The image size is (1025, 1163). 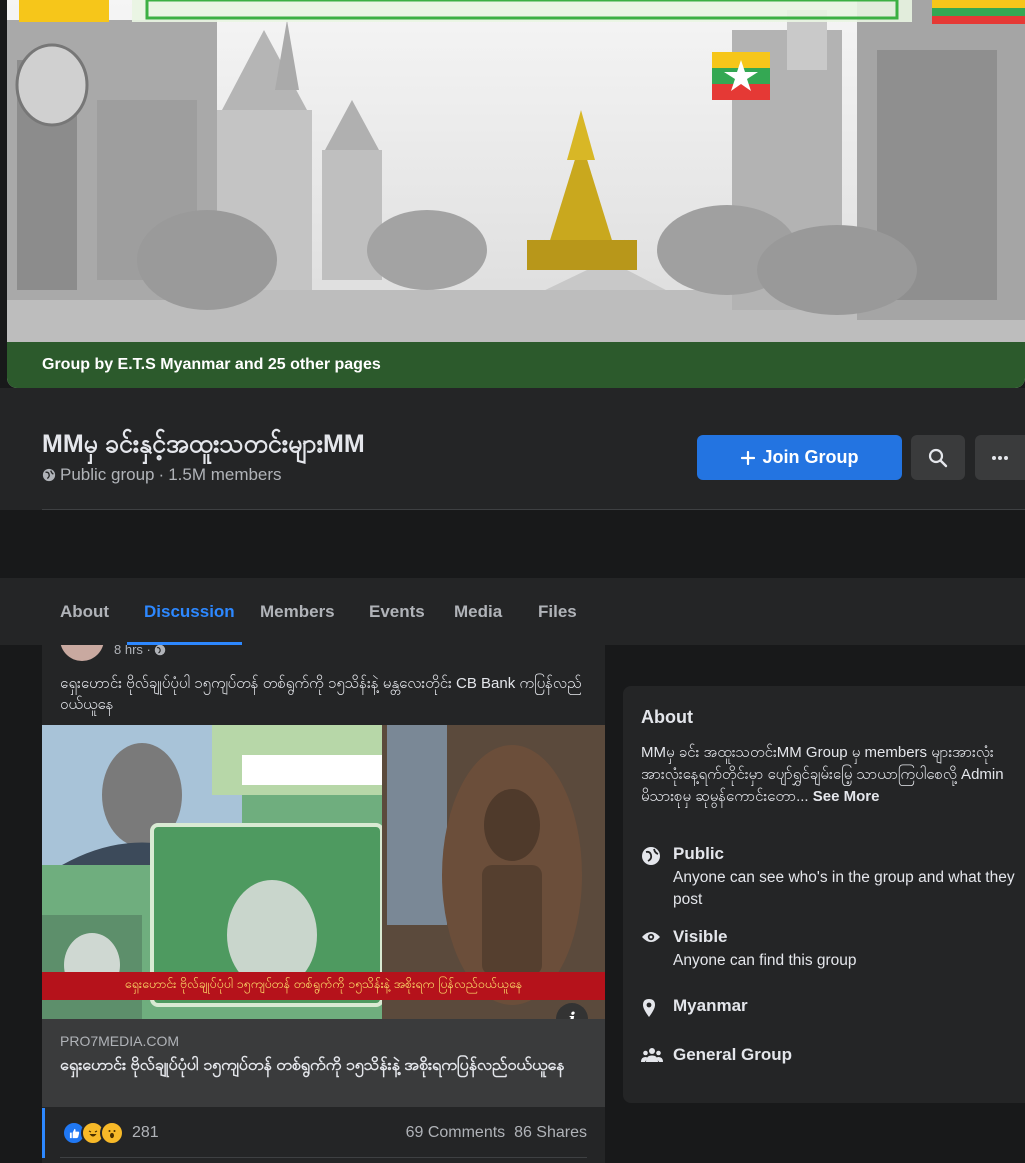 I want to click on reaction-icons, so click(x=93, y=1133).